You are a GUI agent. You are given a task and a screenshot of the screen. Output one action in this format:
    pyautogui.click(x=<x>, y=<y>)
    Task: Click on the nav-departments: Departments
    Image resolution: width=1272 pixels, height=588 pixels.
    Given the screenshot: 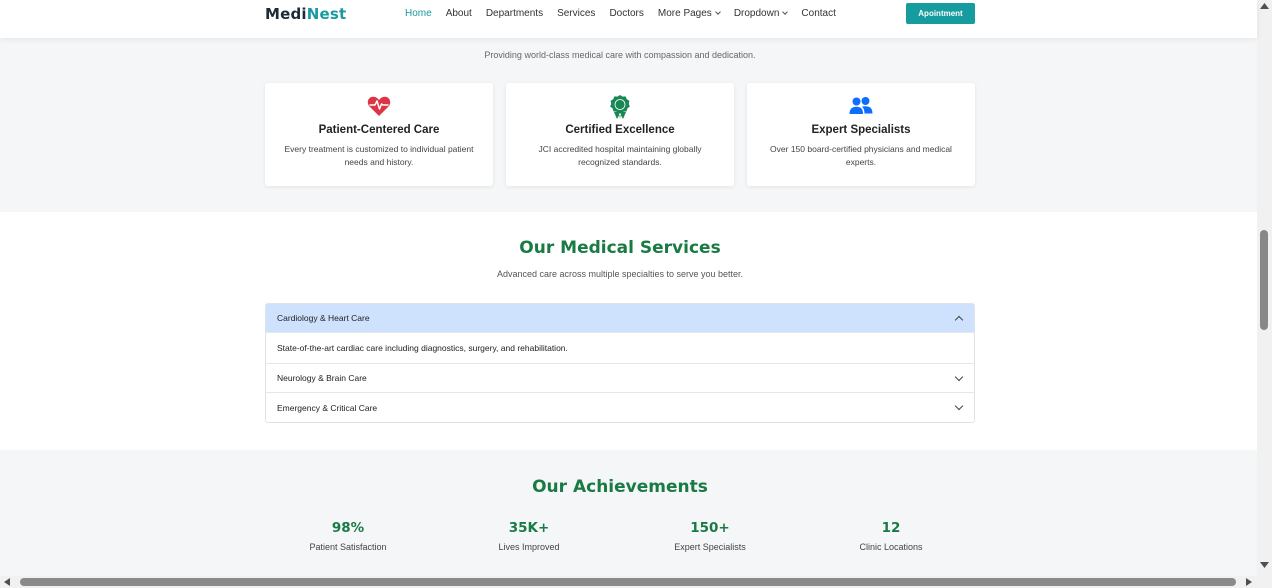 What is the action you would take?
    pyautogui.click(x=514, y=13)
    